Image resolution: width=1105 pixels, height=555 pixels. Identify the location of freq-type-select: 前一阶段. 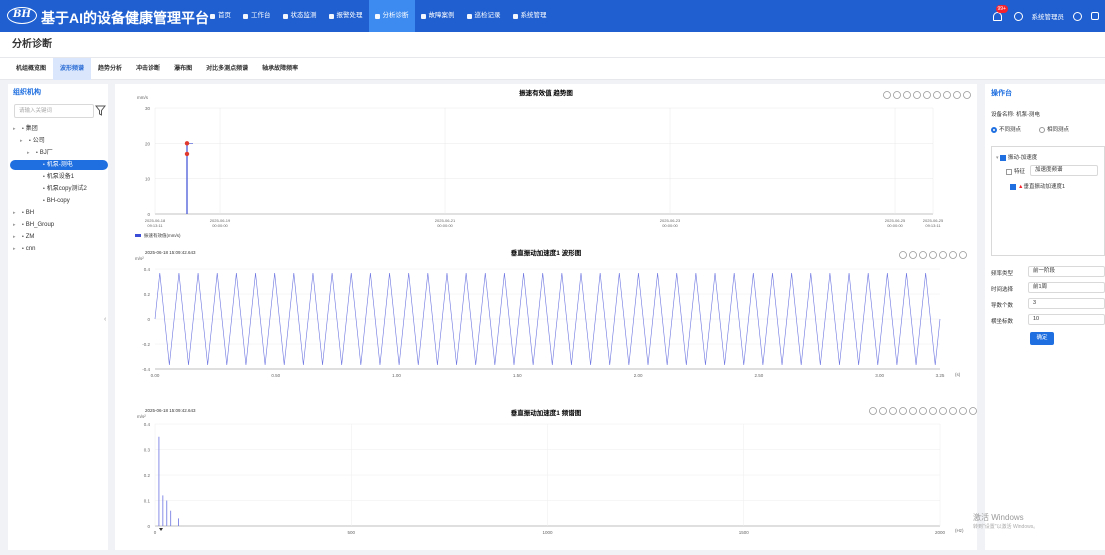
(1066, 271).